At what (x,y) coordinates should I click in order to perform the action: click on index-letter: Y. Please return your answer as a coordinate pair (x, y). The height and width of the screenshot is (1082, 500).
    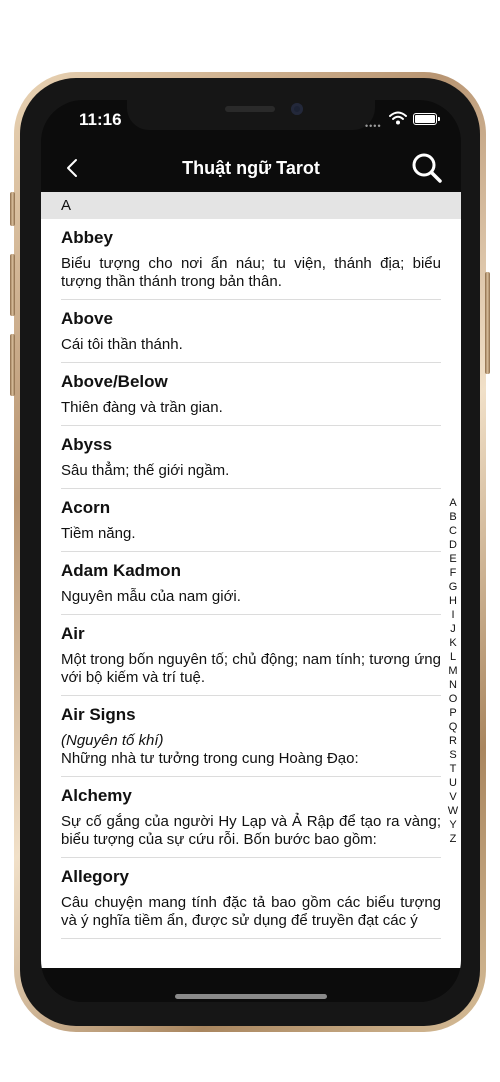
    Looking at the image, I should click on (453, 825).